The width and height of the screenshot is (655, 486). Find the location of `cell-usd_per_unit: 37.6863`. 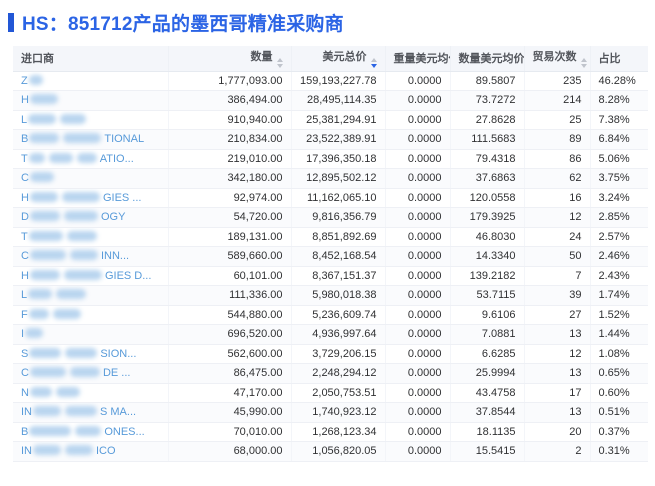

cell-usd_per_unit: 37.6863 is located at coordinates (487, 178).